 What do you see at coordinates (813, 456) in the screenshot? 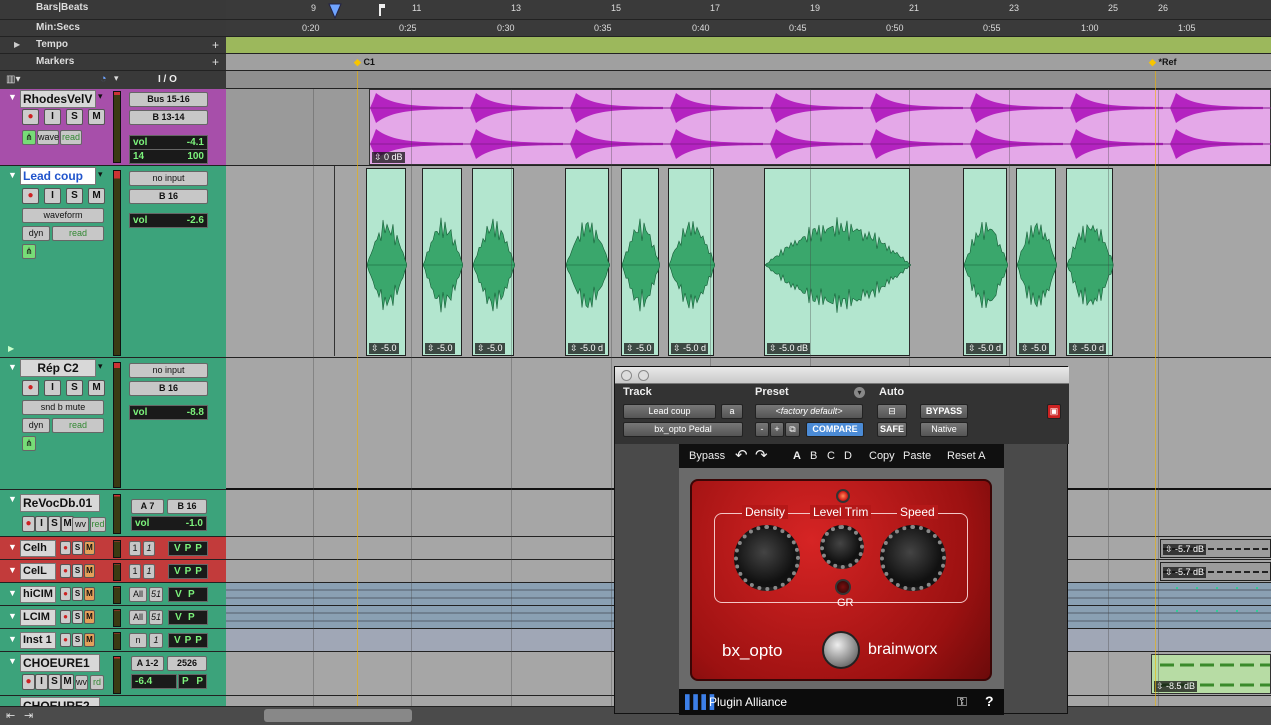
I see `preset-b-button: B` at bounding box center [813, 456].